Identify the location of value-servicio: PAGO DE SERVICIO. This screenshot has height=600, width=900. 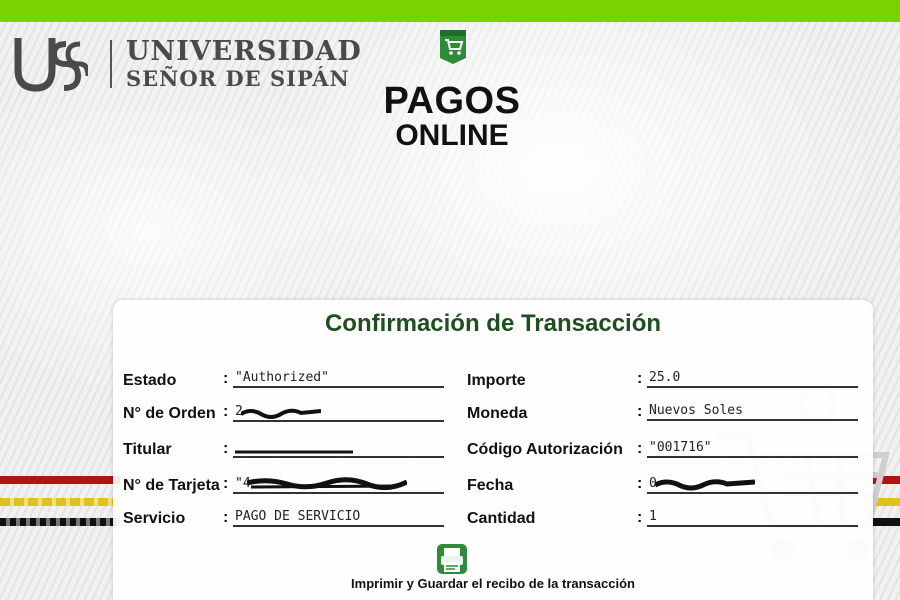
(338, 518).